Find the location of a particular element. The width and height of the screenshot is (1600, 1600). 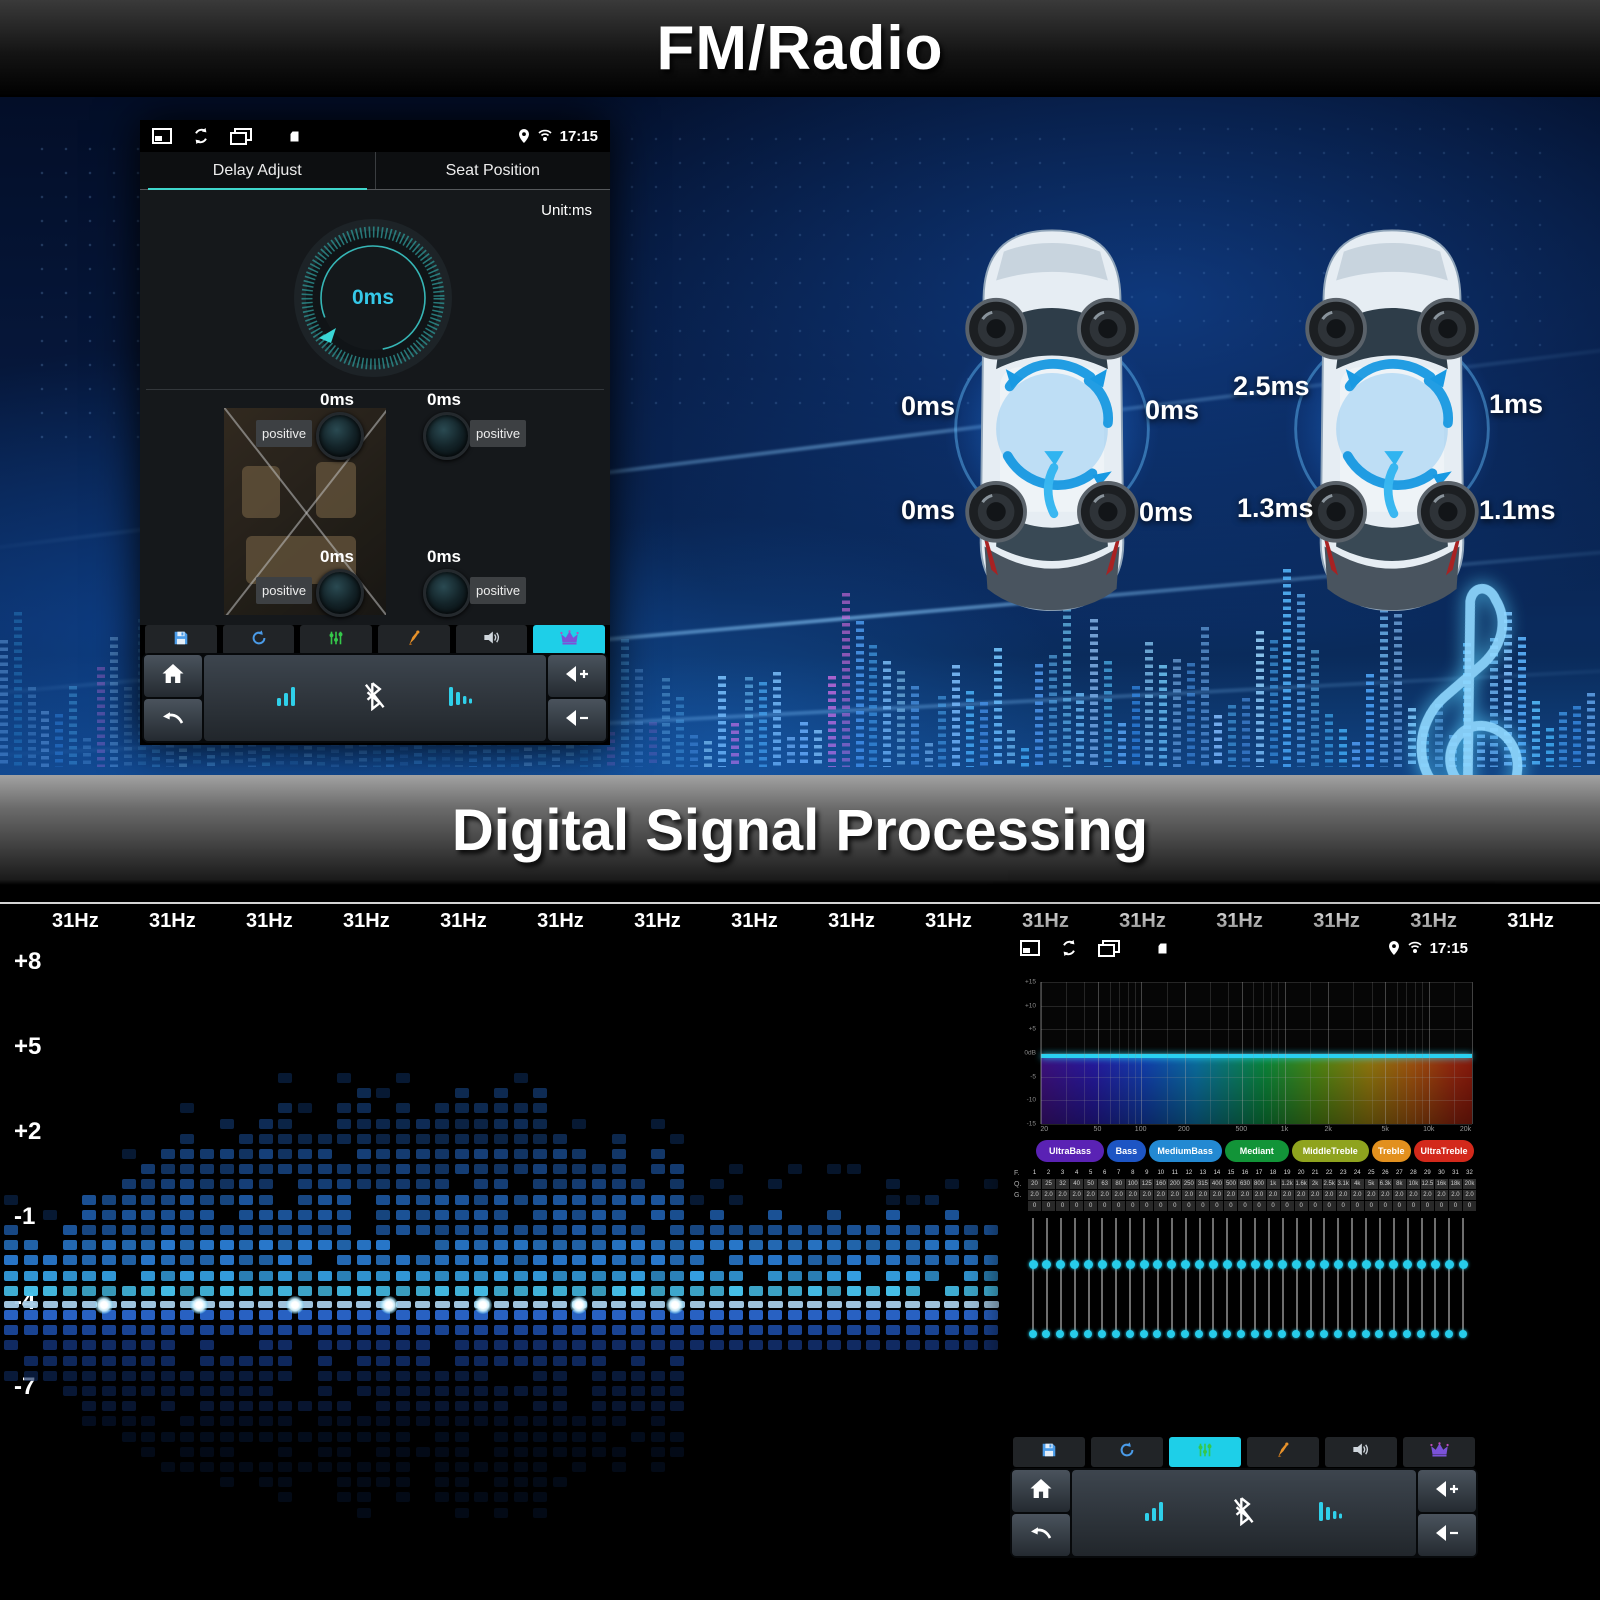

band-pill: MediumBass is located at coordinates (1185, 1151).